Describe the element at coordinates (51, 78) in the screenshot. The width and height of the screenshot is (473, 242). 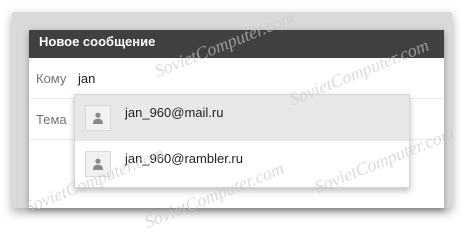
I see `to-label: Кому` at that location.